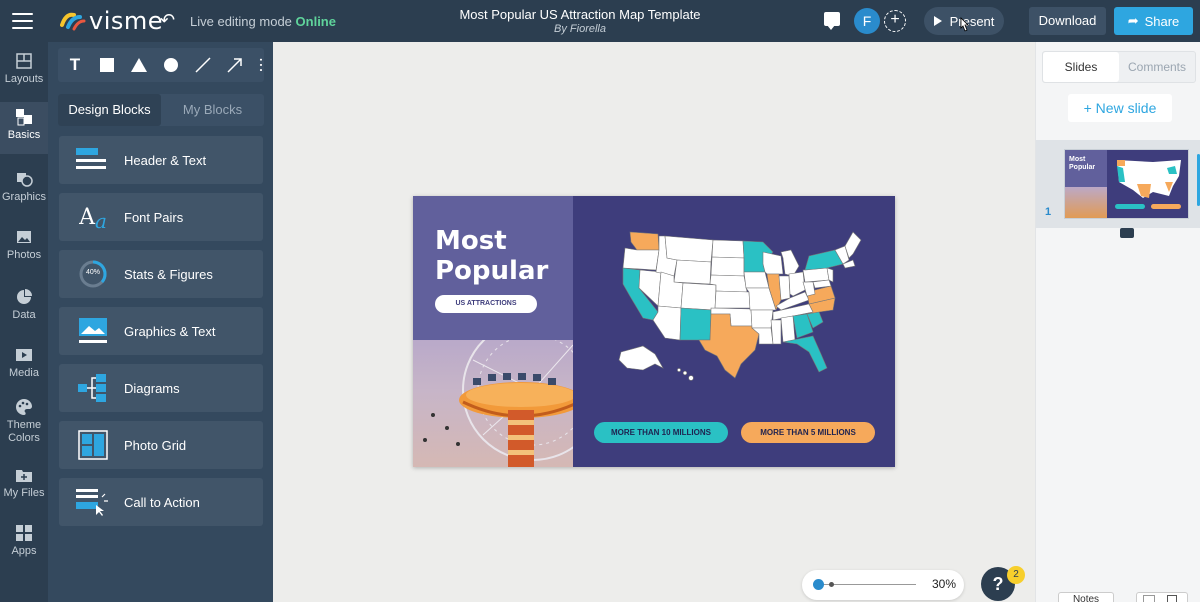 The height and width of the screenshot is (602, 1200). What do you see at coordinates (1086, 597) in the screenshot?
I see `notes-button: Notes` at bounding box center [1086, 597].